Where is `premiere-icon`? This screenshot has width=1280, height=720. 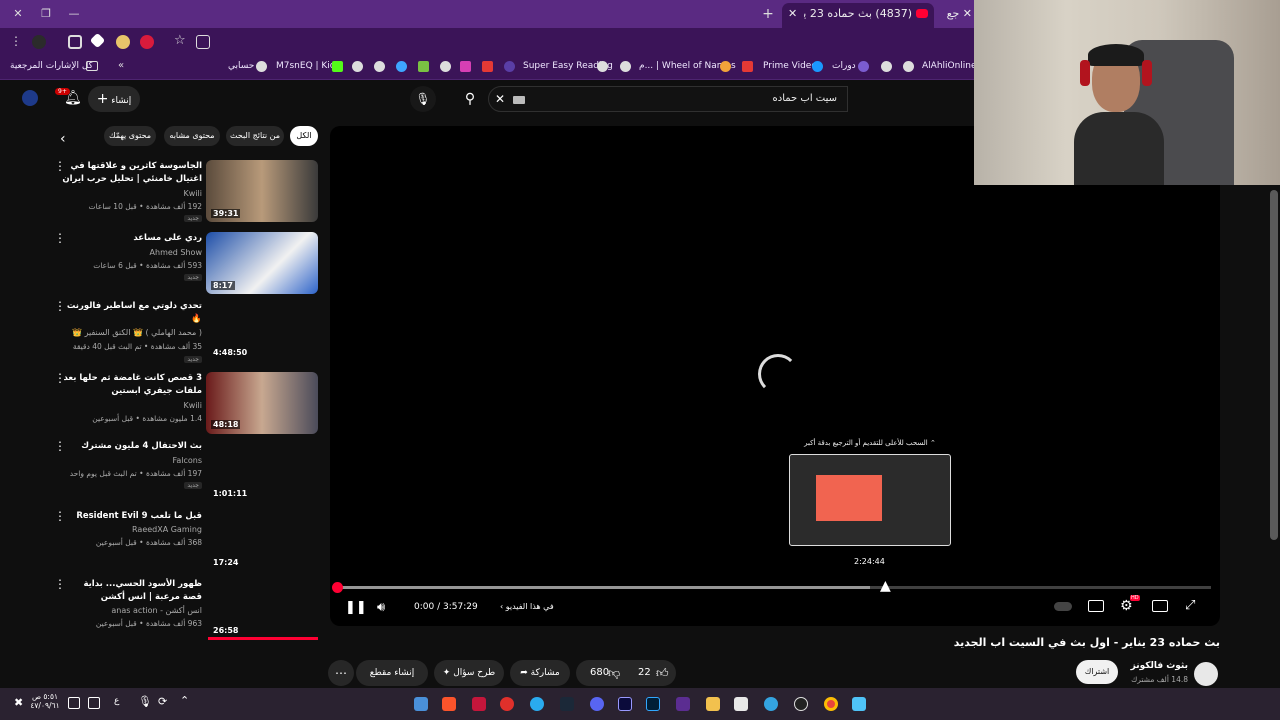 premiere-icon is located at coordinates (625, 704).